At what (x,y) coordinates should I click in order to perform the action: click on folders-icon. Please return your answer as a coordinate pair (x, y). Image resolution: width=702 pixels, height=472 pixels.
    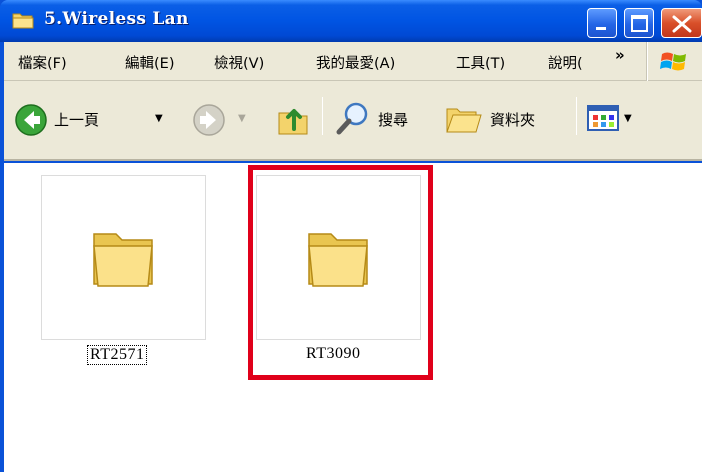
    Looking at the image, I should click on (464, 120).